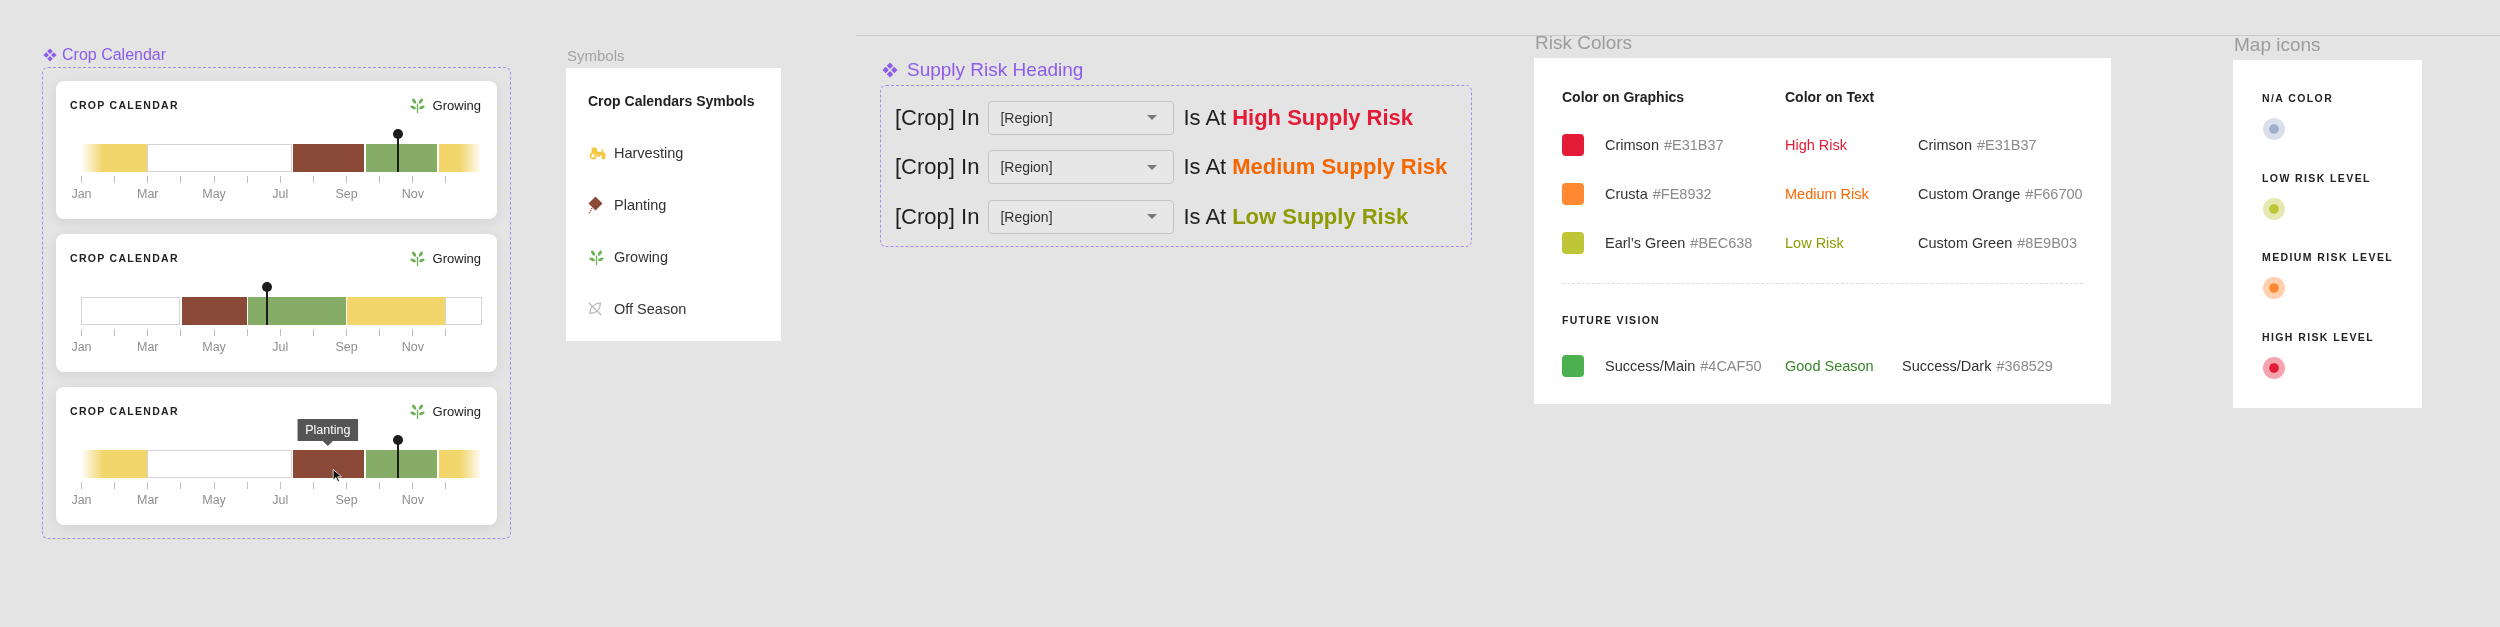 The height and width of the screenshot is (627, 2500). What do you see at coordinates (1965, 243) in the screenshot?
I see `color-name: Custom Green` at bounding box center [1965, 243].